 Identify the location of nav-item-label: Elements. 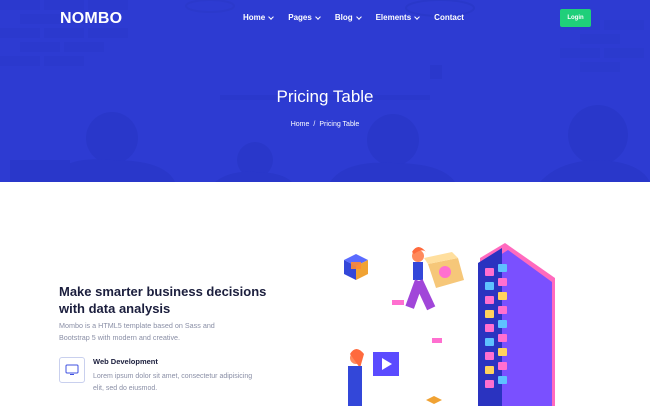
(393, 17).